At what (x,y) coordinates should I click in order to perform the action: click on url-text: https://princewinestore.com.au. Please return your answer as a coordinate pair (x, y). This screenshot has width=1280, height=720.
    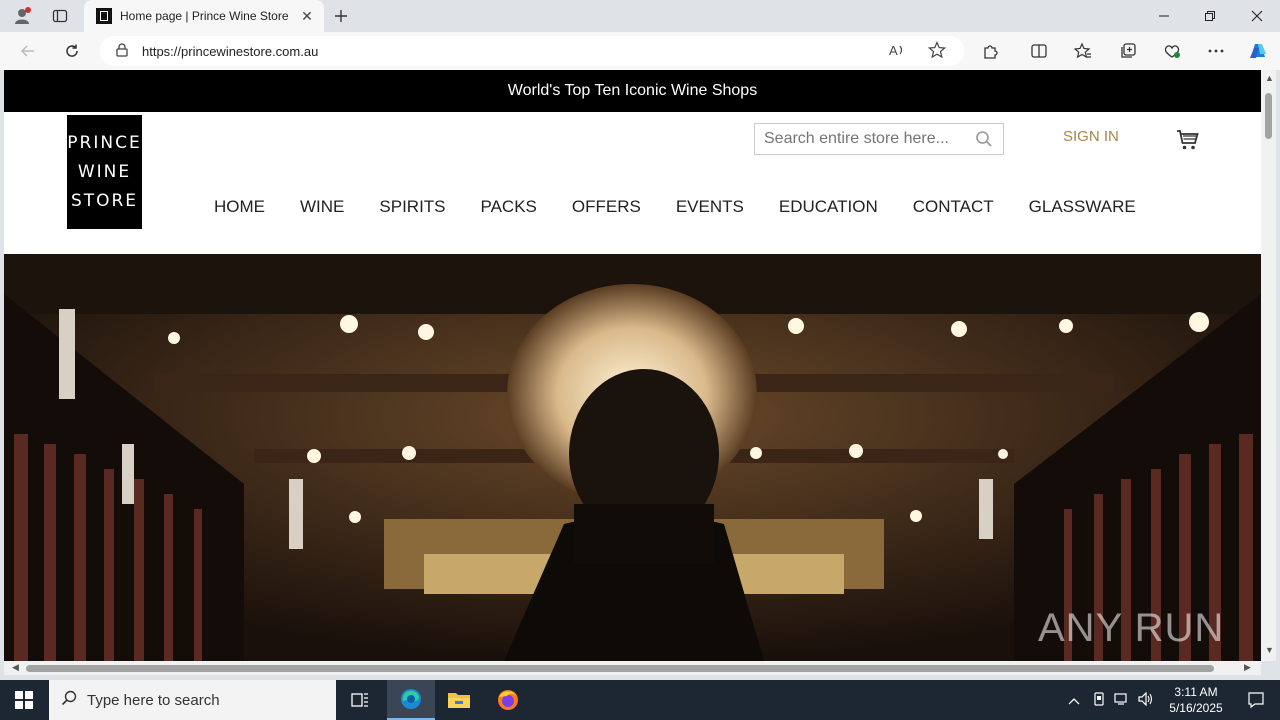
    Looking at the image, I should click on (230, 51).